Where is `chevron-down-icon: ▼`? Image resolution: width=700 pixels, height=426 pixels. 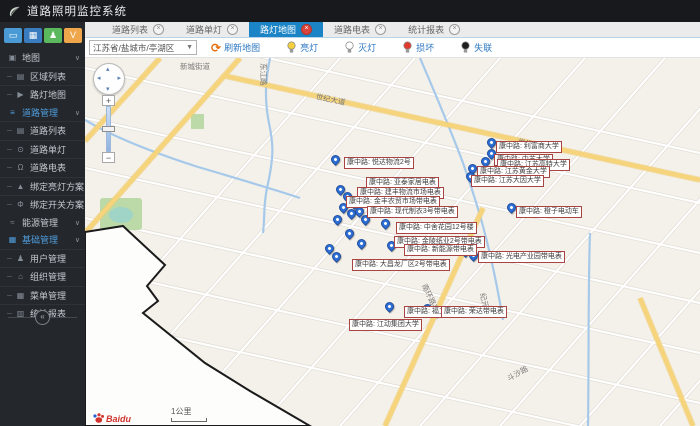 chevron-down-icon: ▼ is located at coordinates (189, 47).